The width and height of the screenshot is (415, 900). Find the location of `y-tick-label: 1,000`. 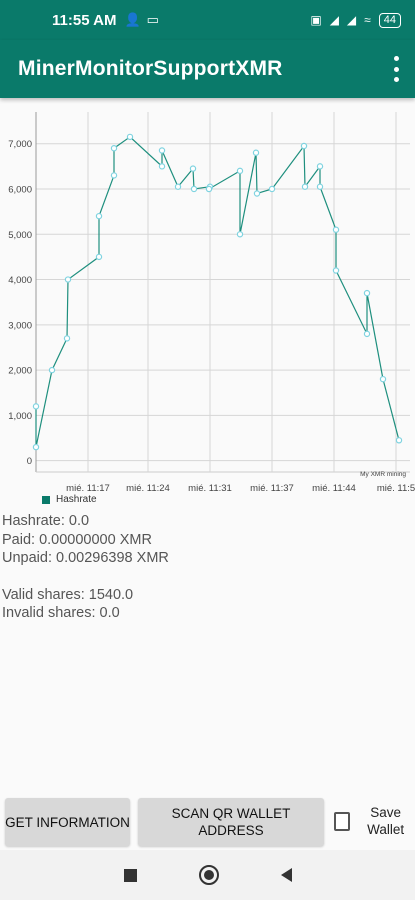

y-tick-label: 1,000 is located at coordinates (20, 416).